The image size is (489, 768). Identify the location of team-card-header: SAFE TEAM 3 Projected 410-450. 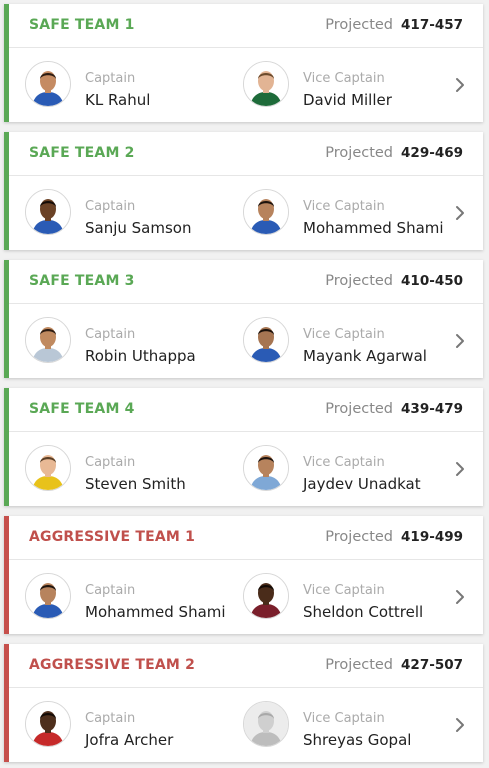
(246, 282).